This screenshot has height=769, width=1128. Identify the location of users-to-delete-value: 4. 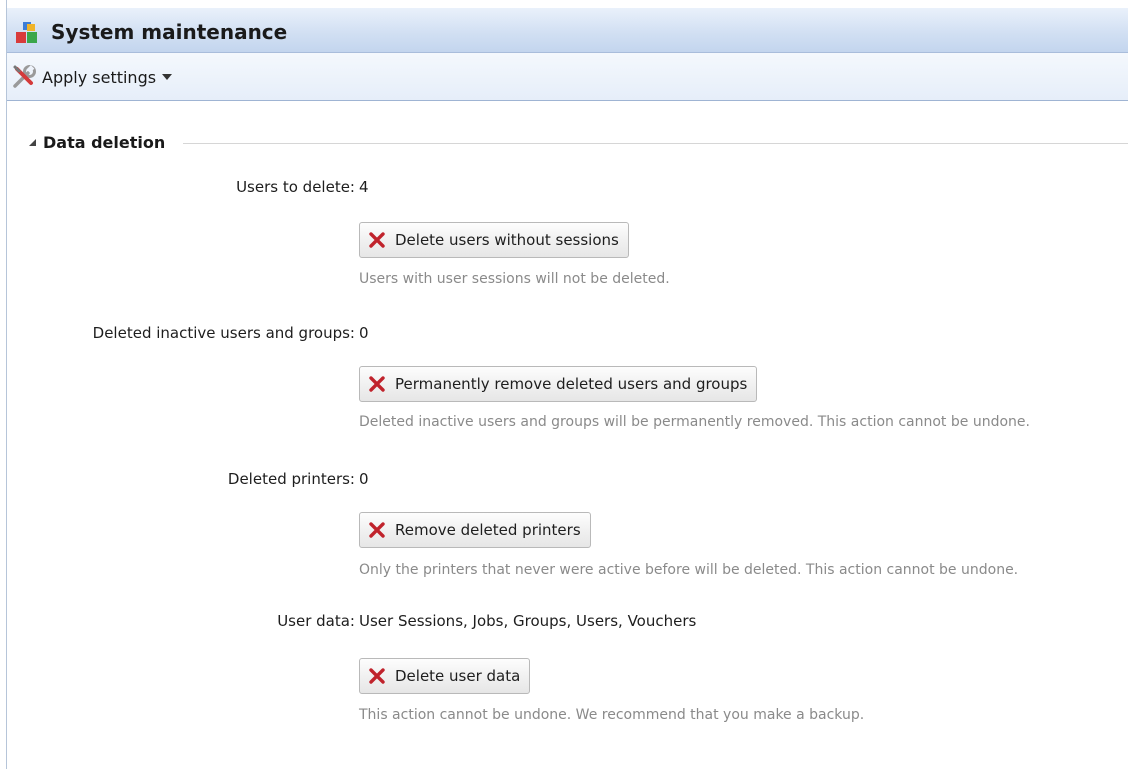
(364, 187).